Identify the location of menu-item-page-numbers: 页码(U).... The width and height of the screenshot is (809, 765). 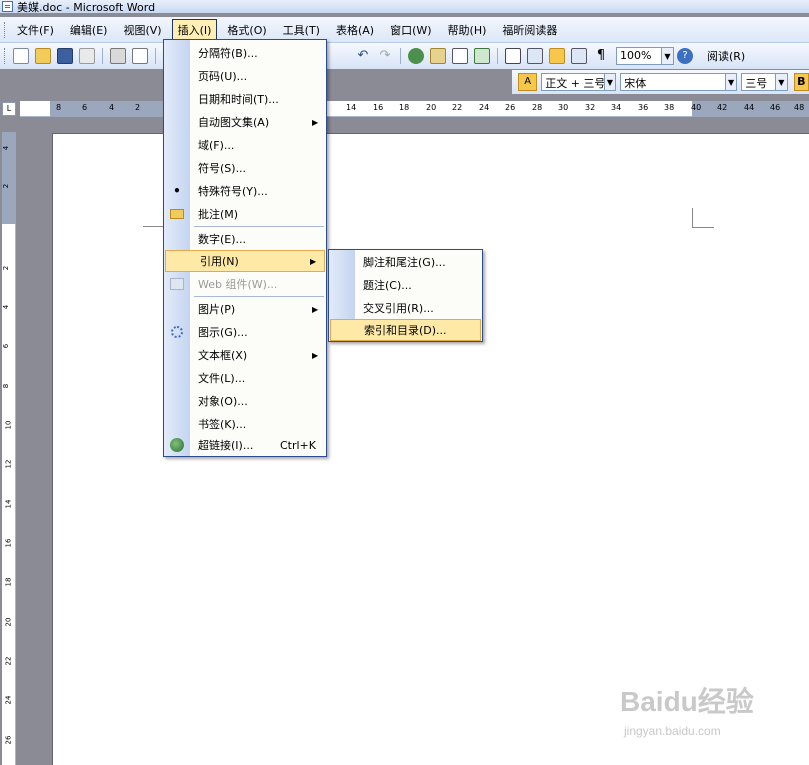
(245, 76).